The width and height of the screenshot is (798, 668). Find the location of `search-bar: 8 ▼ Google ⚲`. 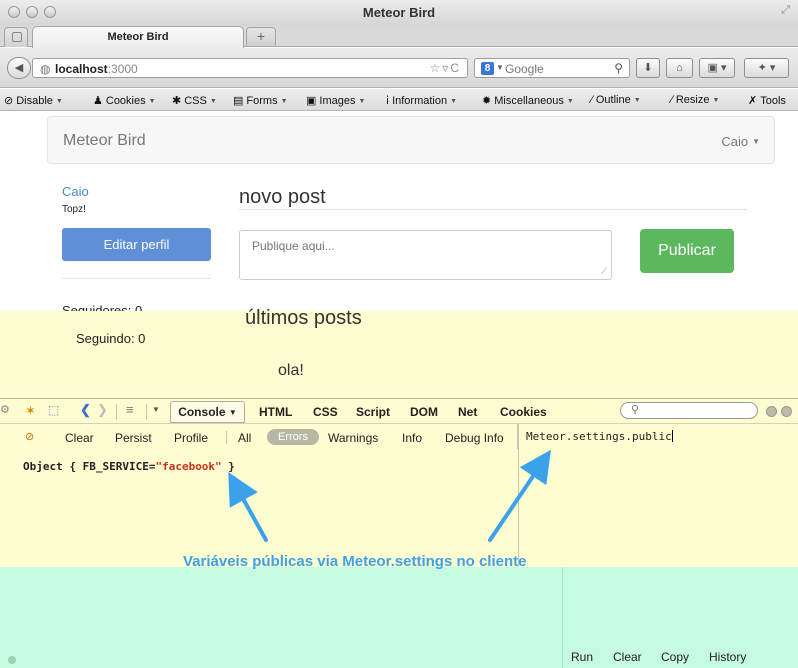

search-bar: 8 ▼ Google ⚲ is located at coordinates (552, 68).